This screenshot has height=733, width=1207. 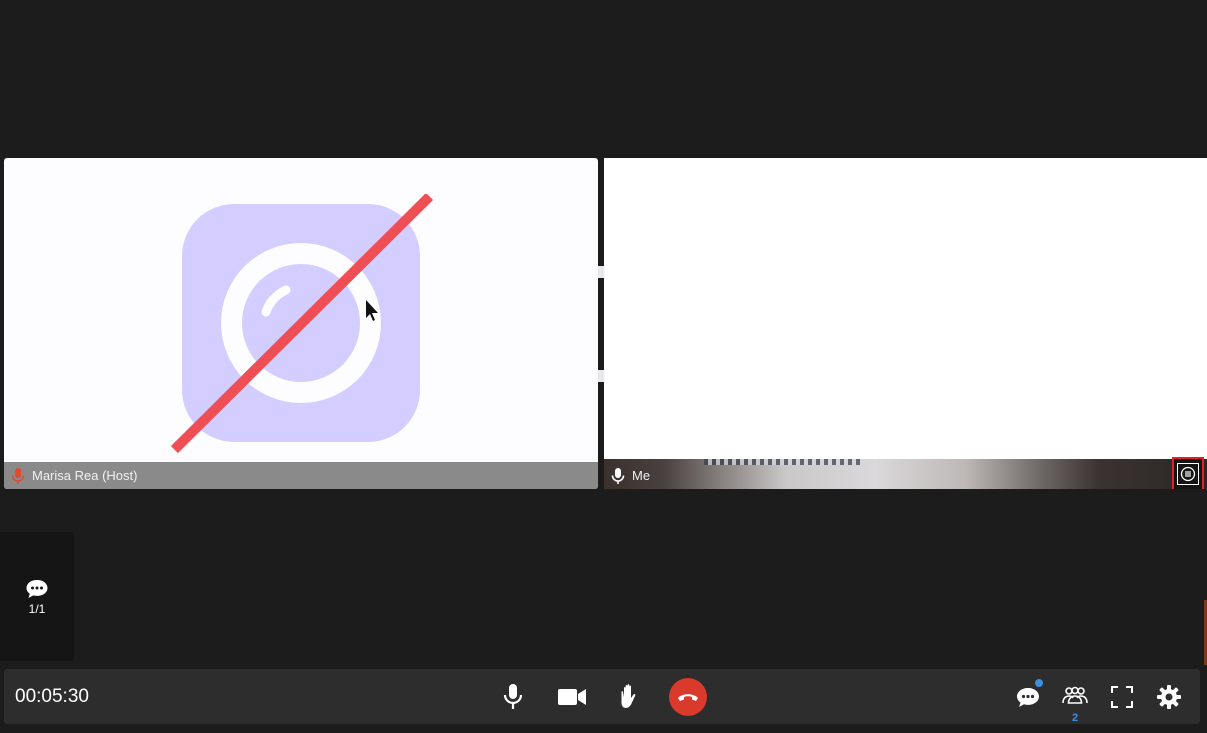 I want to click on phone-hangup-icon, so click(x=688, y=697).